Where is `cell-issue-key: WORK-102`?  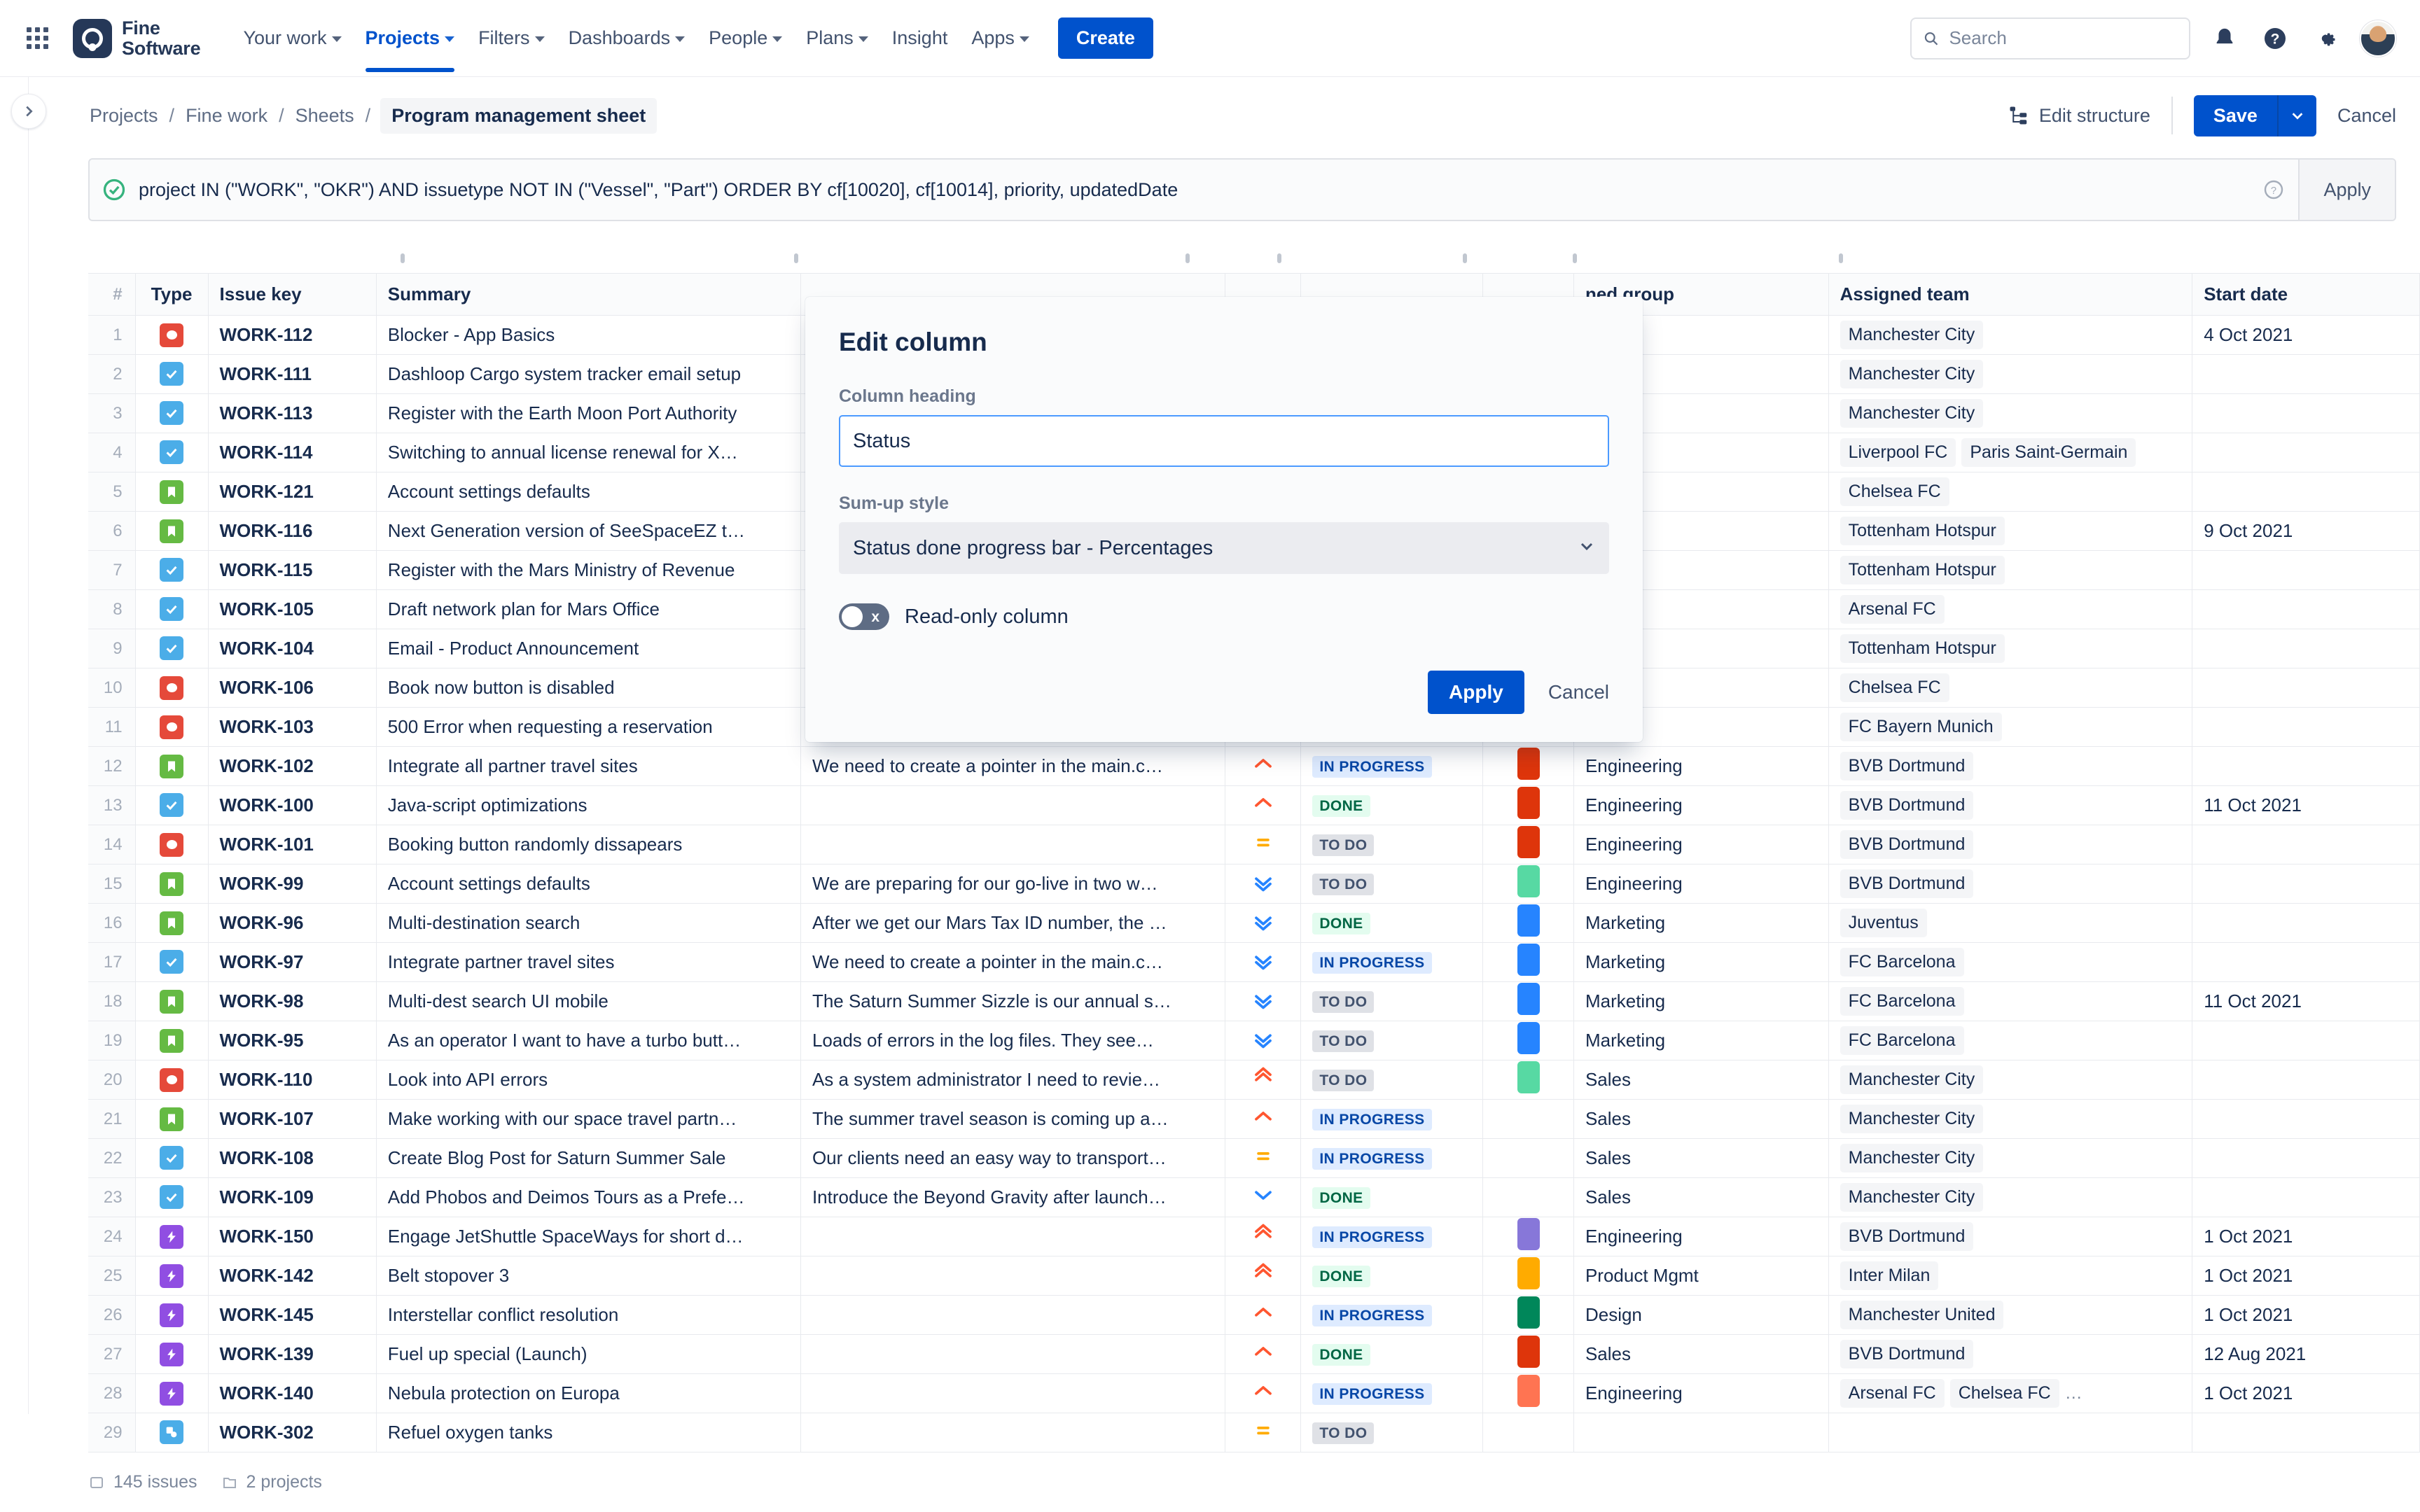 cell-issue-key: WORK-102 is located at coordinates (292, 766).